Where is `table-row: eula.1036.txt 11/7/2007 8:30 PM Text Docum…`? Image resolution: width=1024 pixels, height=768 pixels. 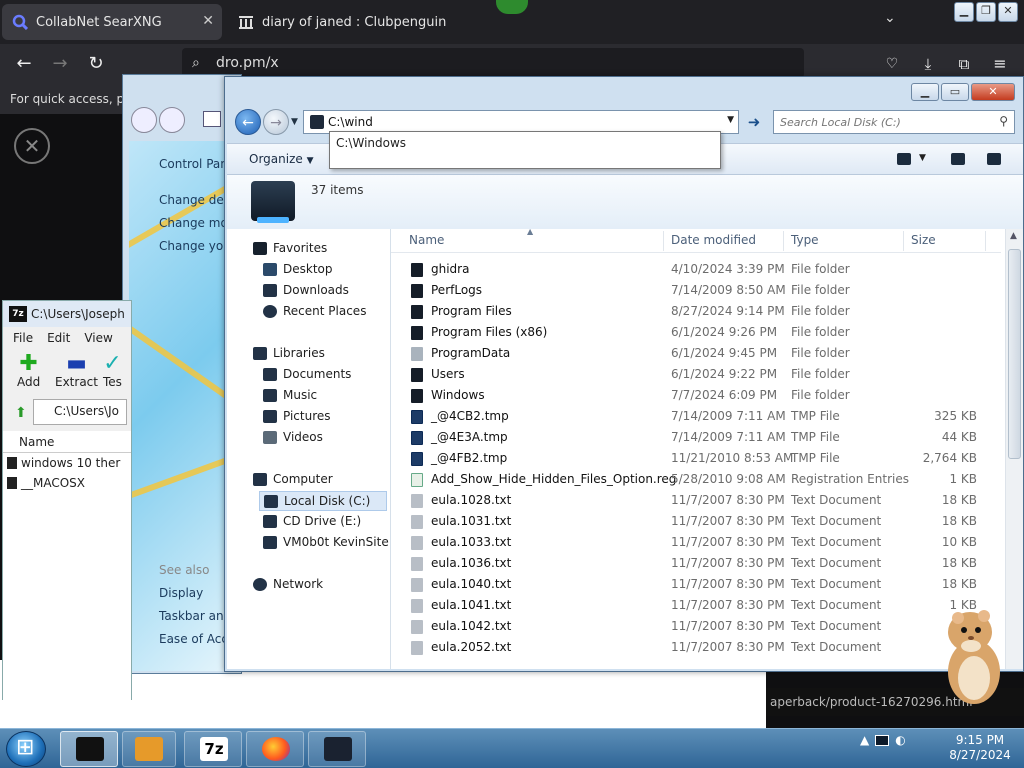 table-row: eula.1036.txt 11/7/2007 8:30 PM Text Docum… is located at coordinates (696, 563).